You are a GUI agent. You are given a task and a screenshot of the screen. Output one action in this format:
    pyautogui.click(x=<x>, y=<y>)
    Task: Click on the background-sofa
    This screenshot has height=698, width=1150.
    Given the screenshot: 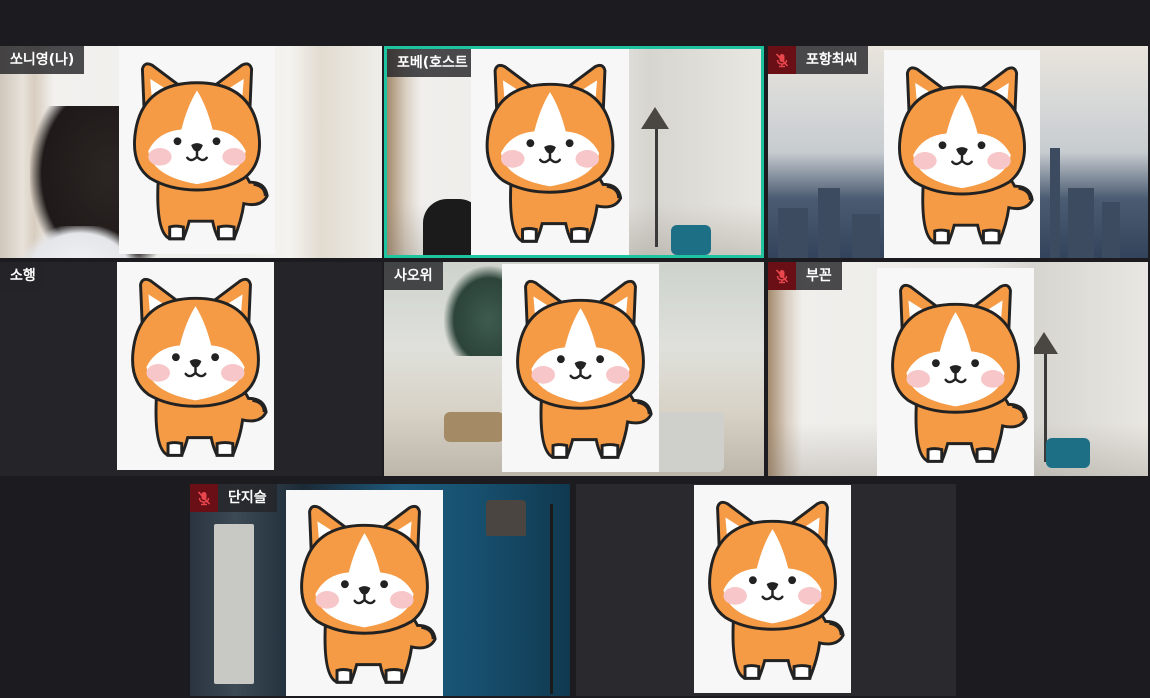 What is the action you would take?
    pyautogui.click(x=689, y=442)
    